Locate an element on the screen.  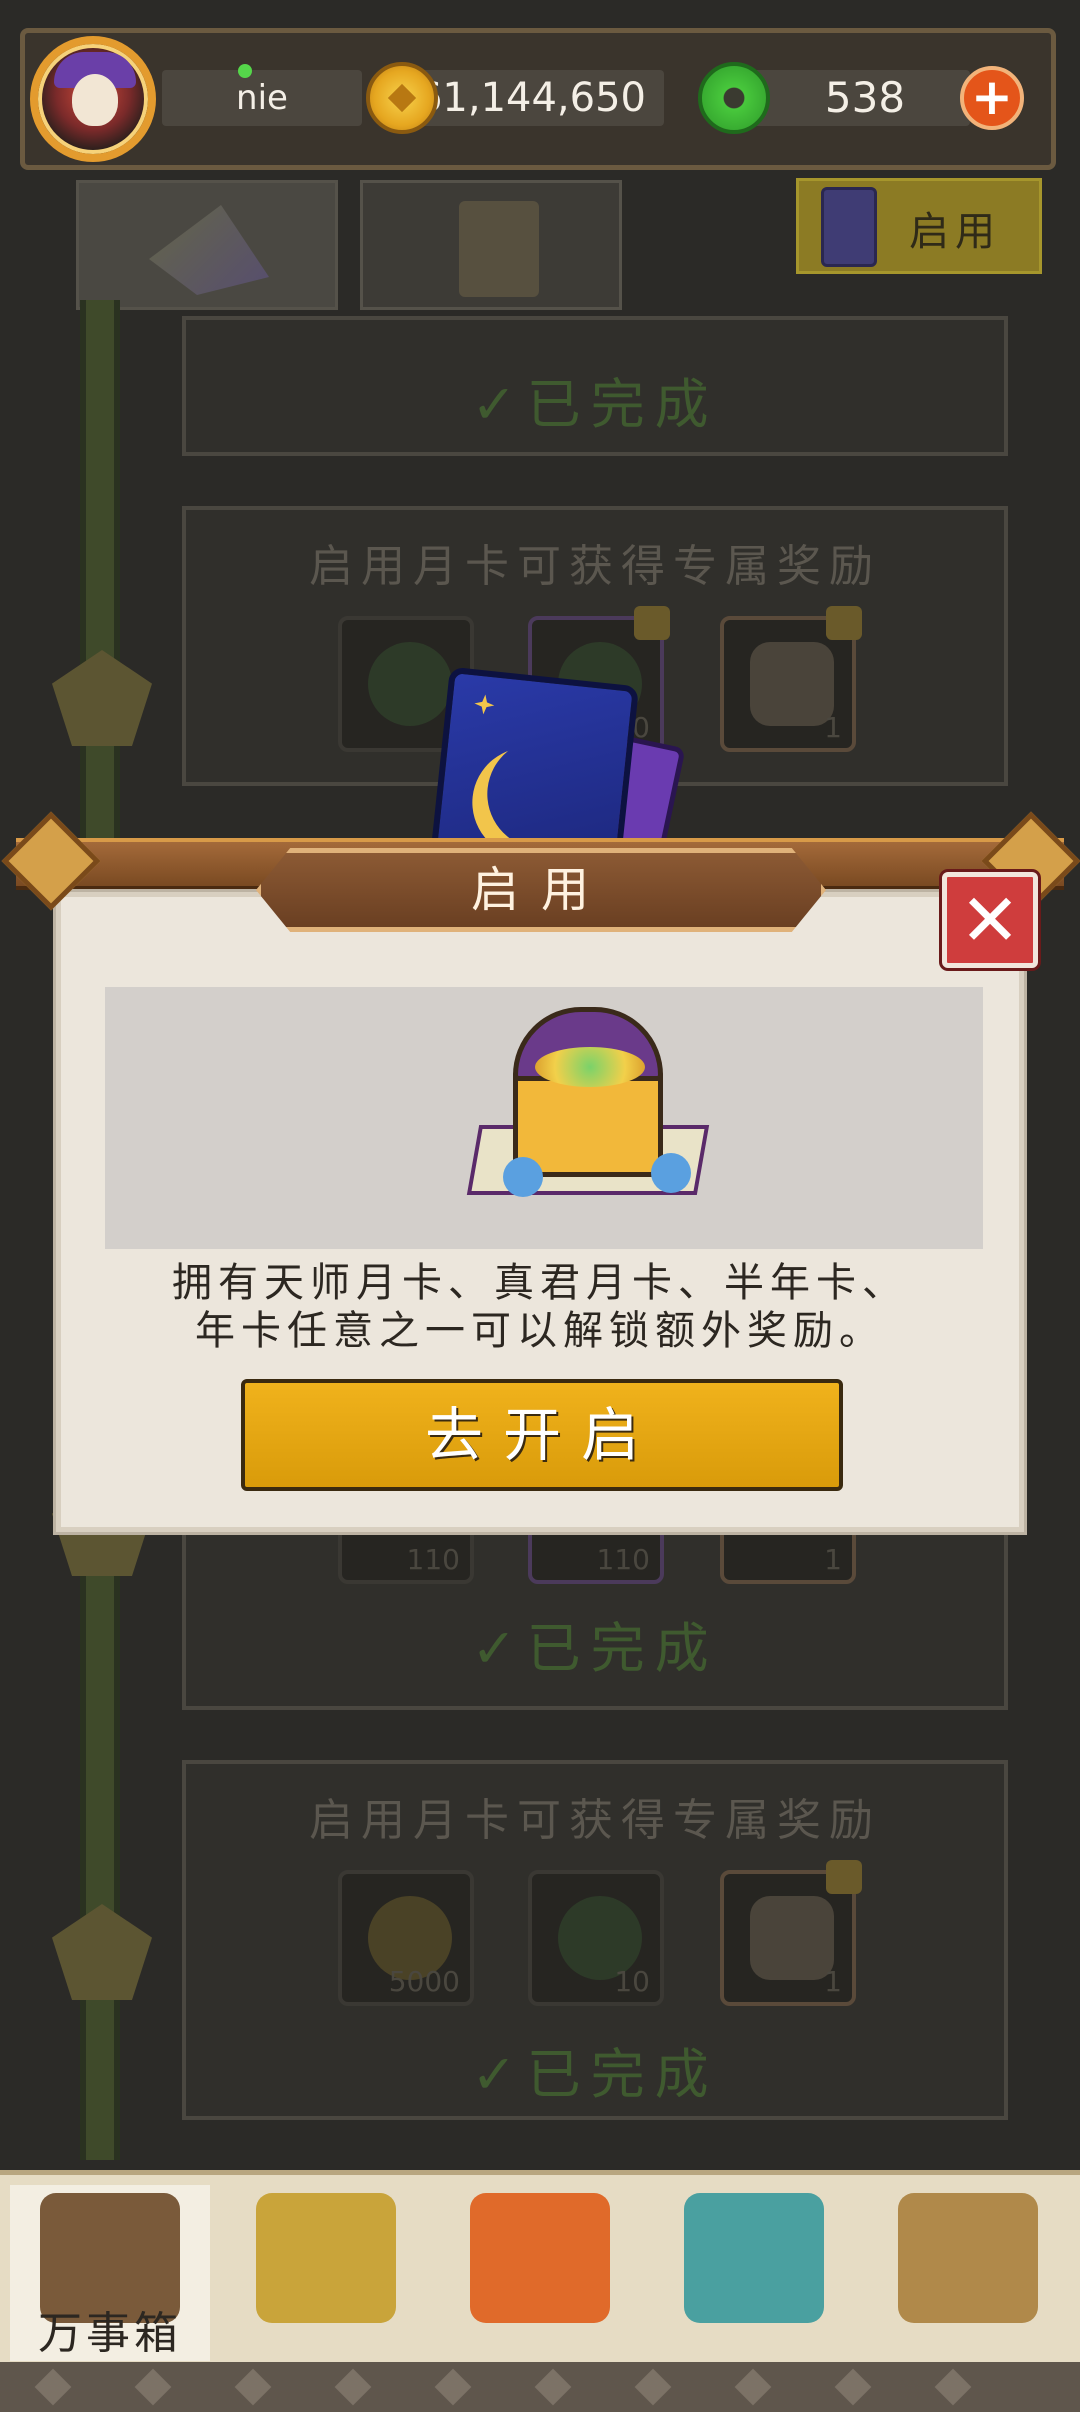
close-button: ✕ is located at coordinates (990, 920).